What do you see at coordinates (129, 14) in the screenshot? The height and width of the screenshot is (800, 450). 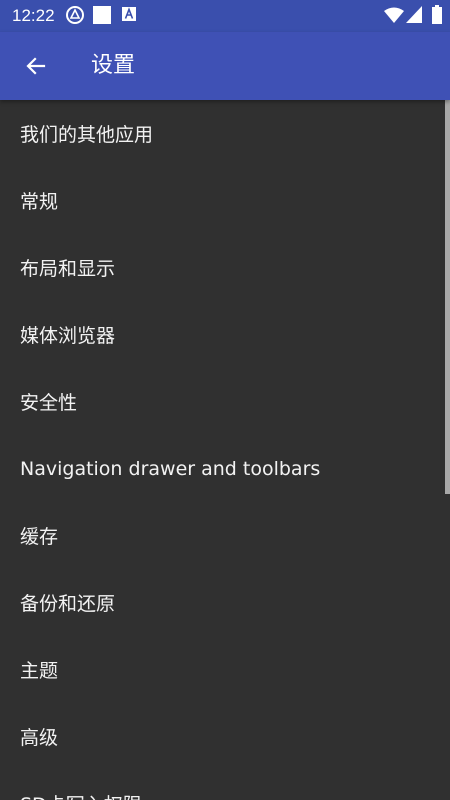 I see `a-badge-icon` at bounding box center [129, 14].